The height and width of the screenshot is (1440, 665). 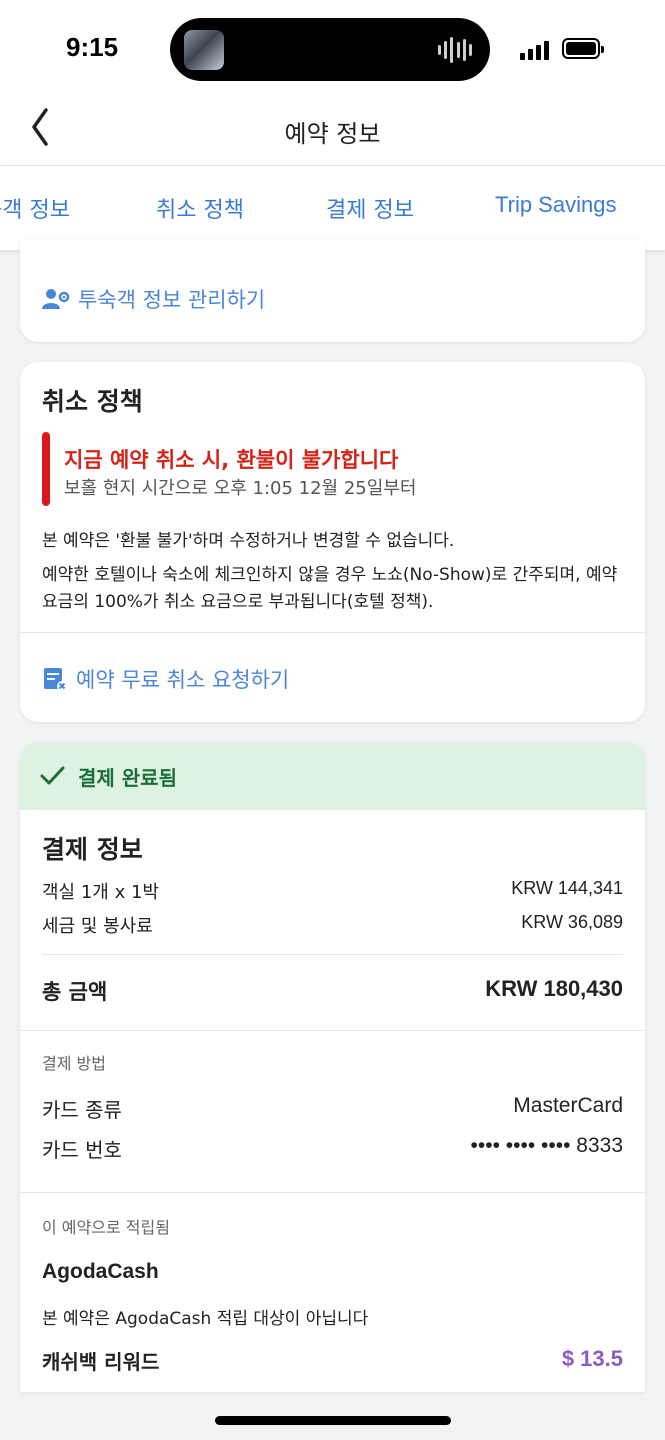 I want to click on total-value: KRW 180,430, so click(x=554, y=988).